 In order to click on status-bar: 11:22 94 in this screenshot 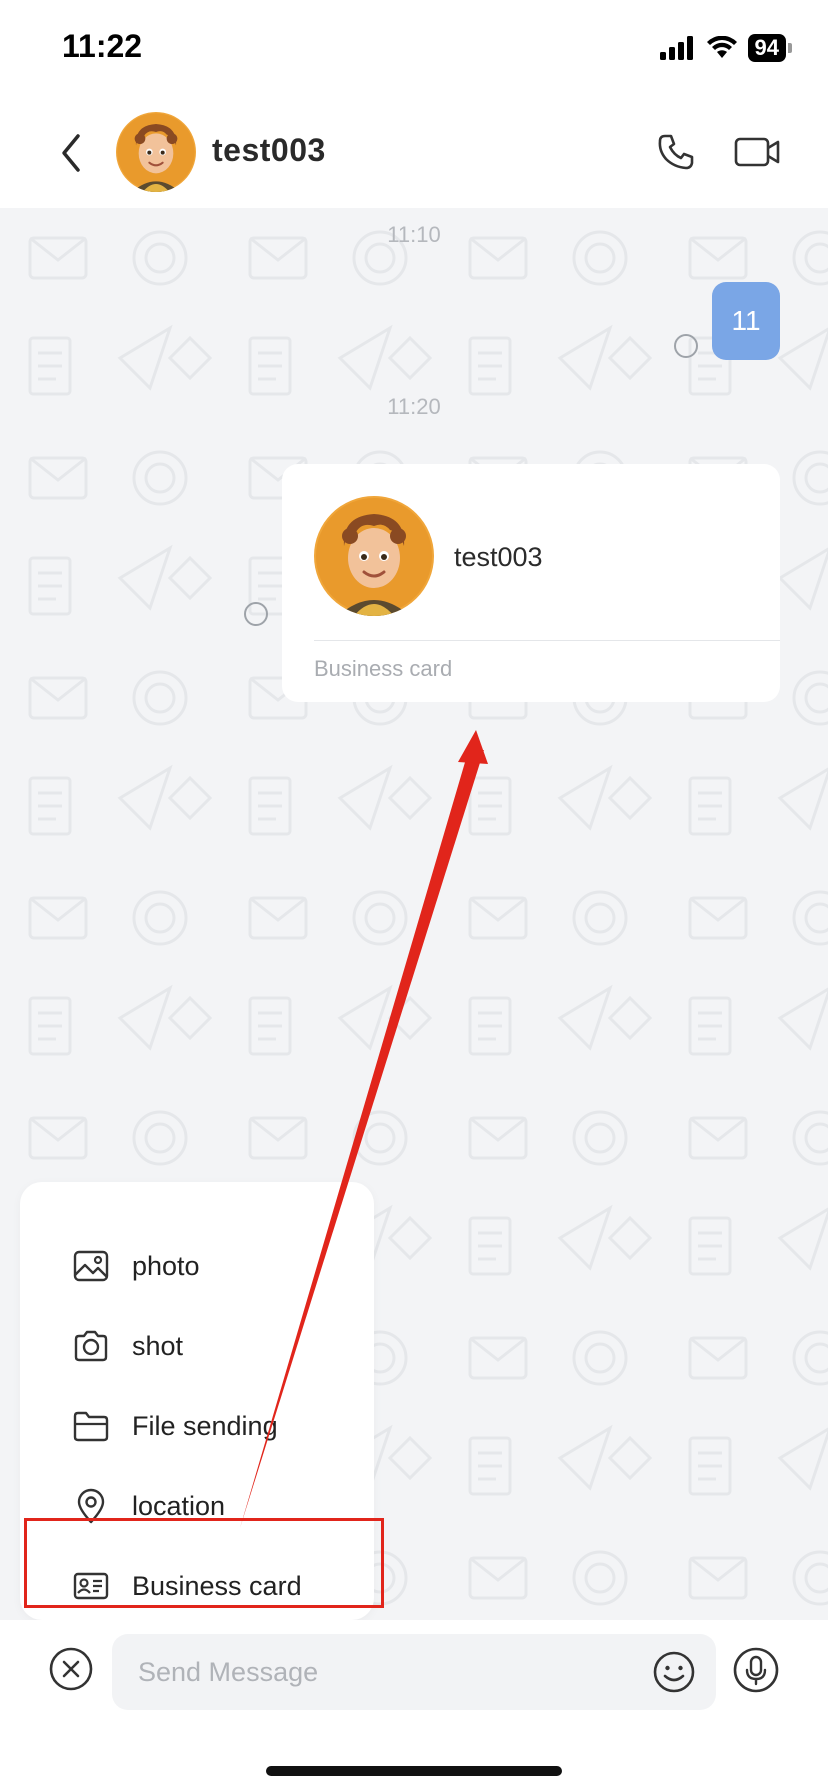, I will do `click(414, 50)`.